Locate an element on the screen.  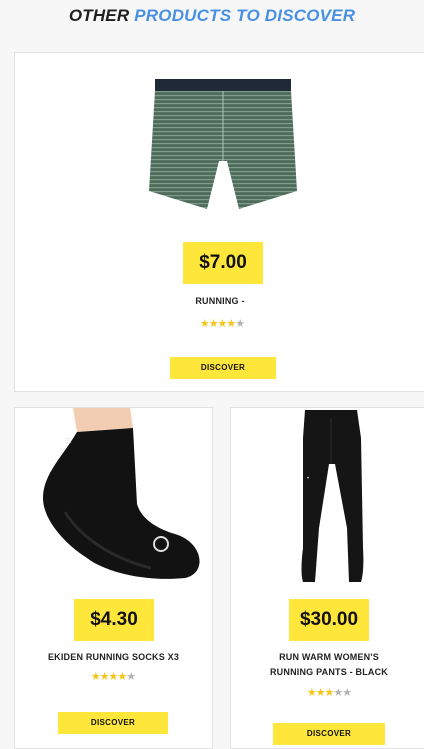
product-price: $7.00 is located at coordinates (223, 263).